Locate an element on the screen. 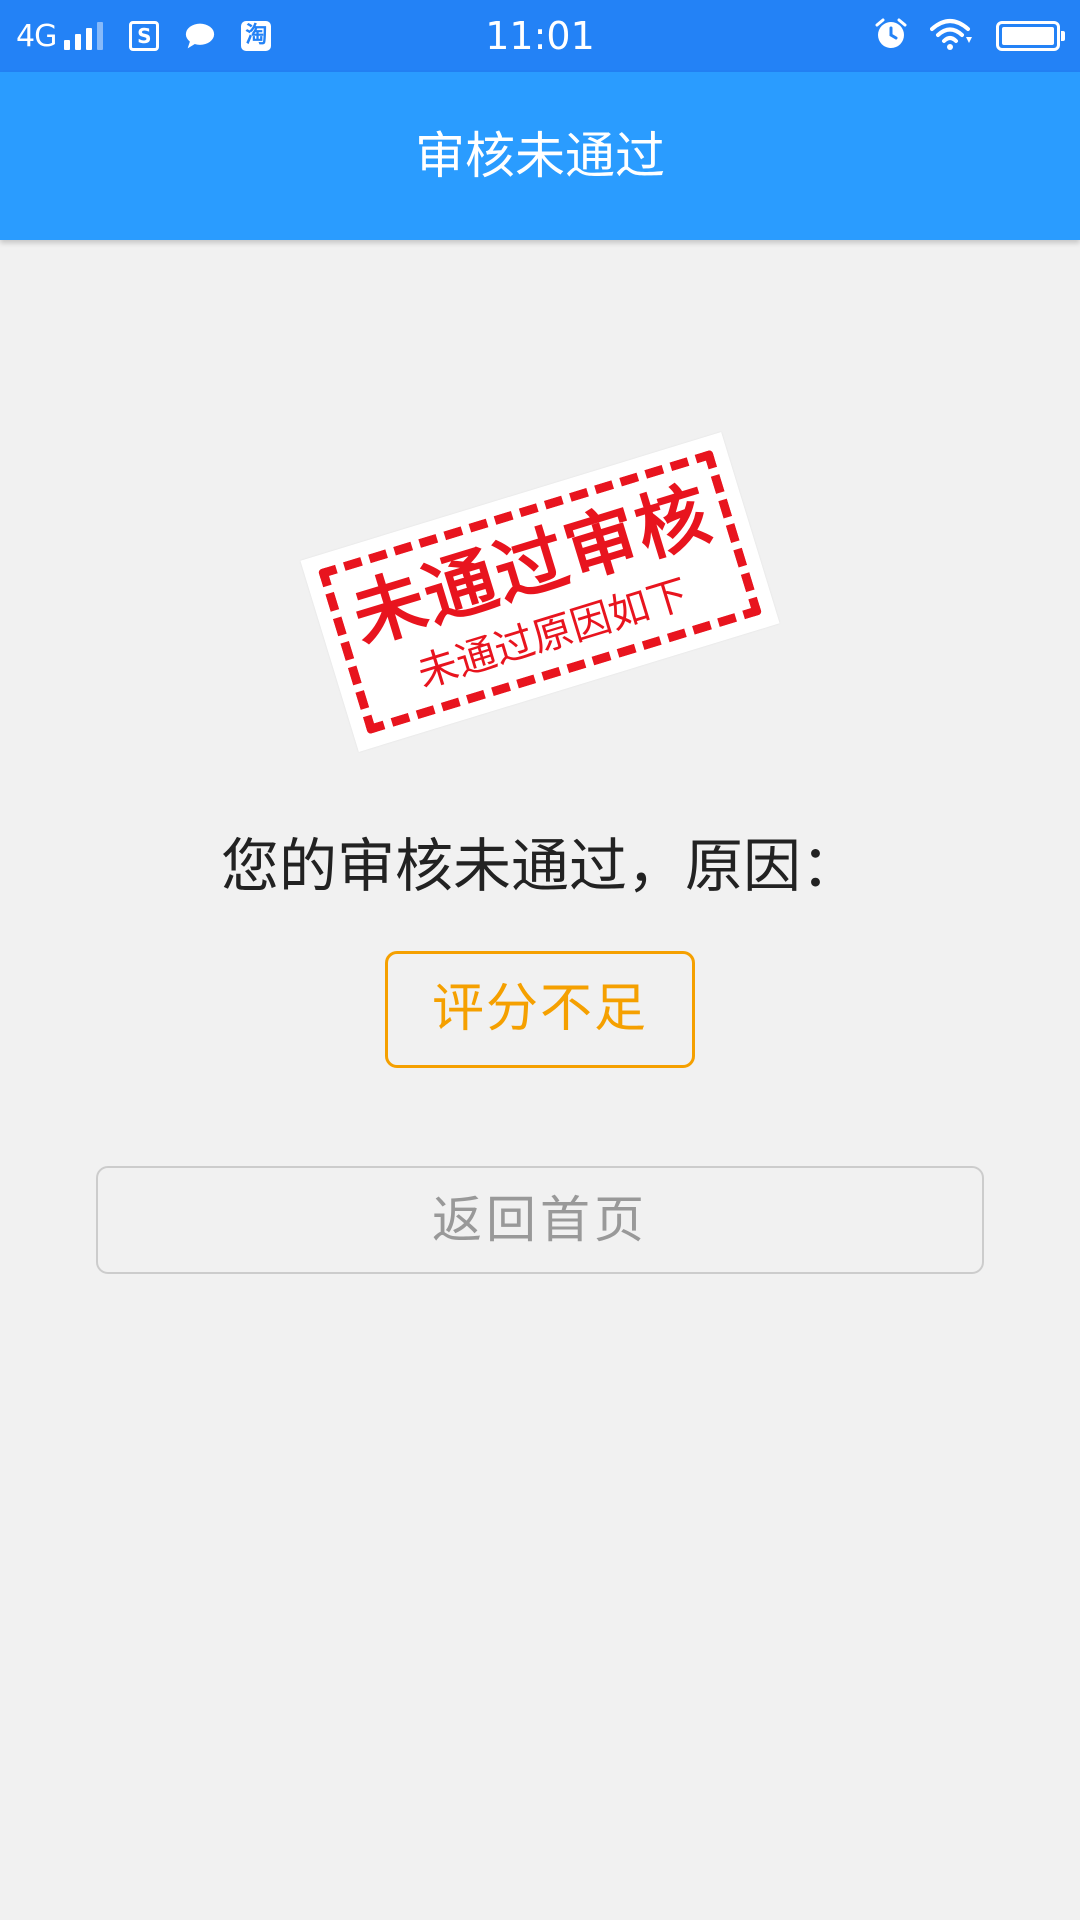 This screenshot has width=1080, height=1920. page-title: 审核未通过 is located at coordinates (540, 156).